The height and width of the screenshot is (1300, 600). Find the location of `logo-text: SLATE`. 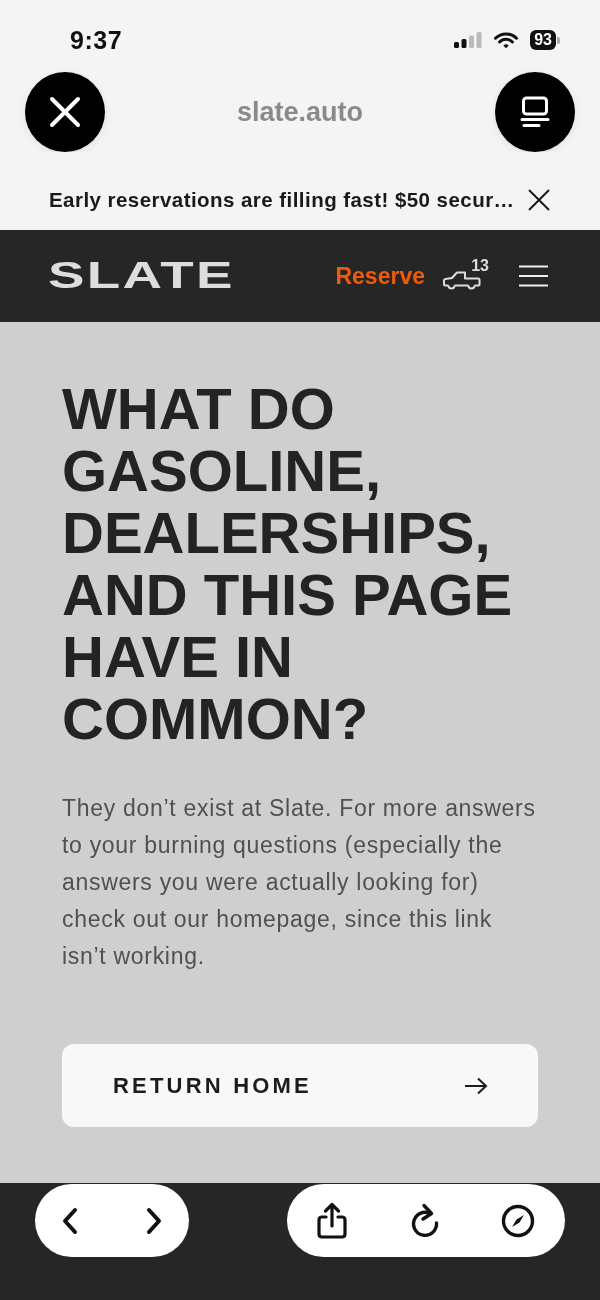

logo-text: SLATE is located at coordinates (141, 276).